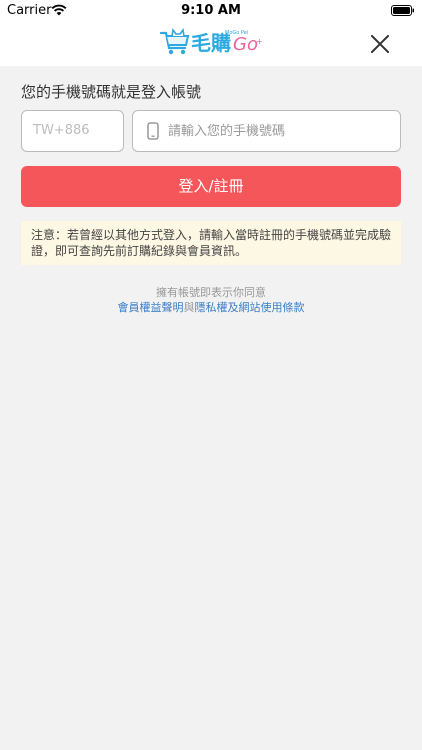 Image resolution: width=422 pixels, height=750 pixels. I want to click on phone-field, so click(266, 131).